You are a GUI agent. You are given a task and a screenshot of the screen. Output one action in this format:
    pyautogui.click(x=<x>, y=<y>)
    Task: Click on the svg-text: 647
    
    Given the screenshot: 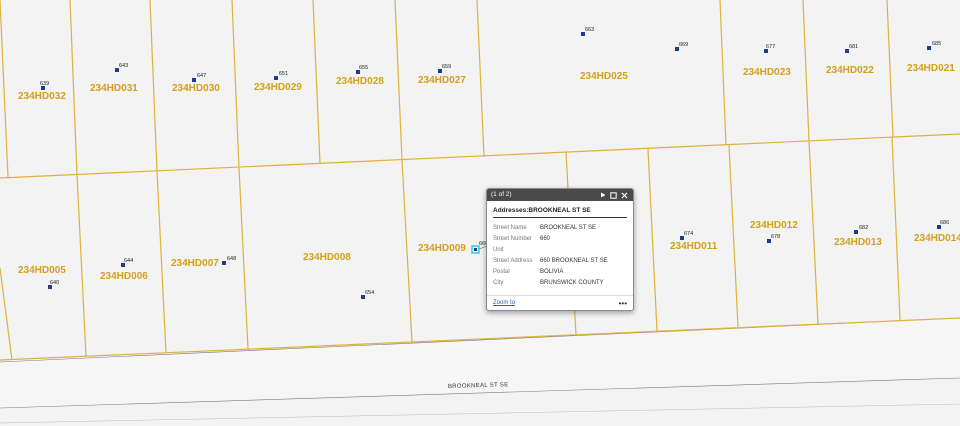 What is the action you would take?
    pyautogui.click(x=201, y=76)
    